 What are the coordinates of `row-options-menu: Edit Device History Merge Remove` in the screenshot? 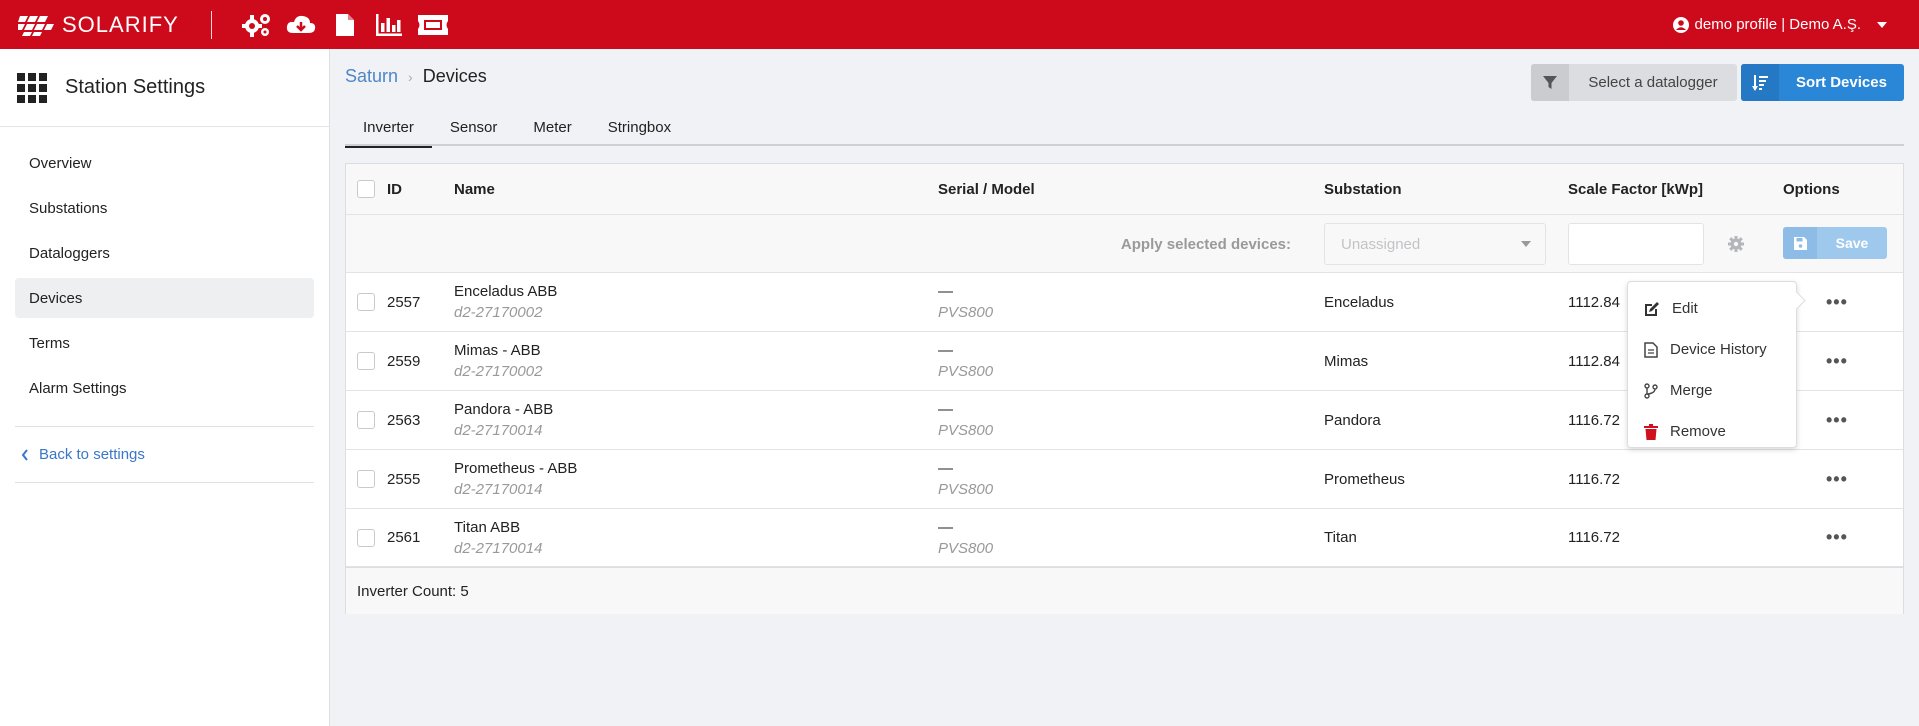 It's located at (1712, 364).